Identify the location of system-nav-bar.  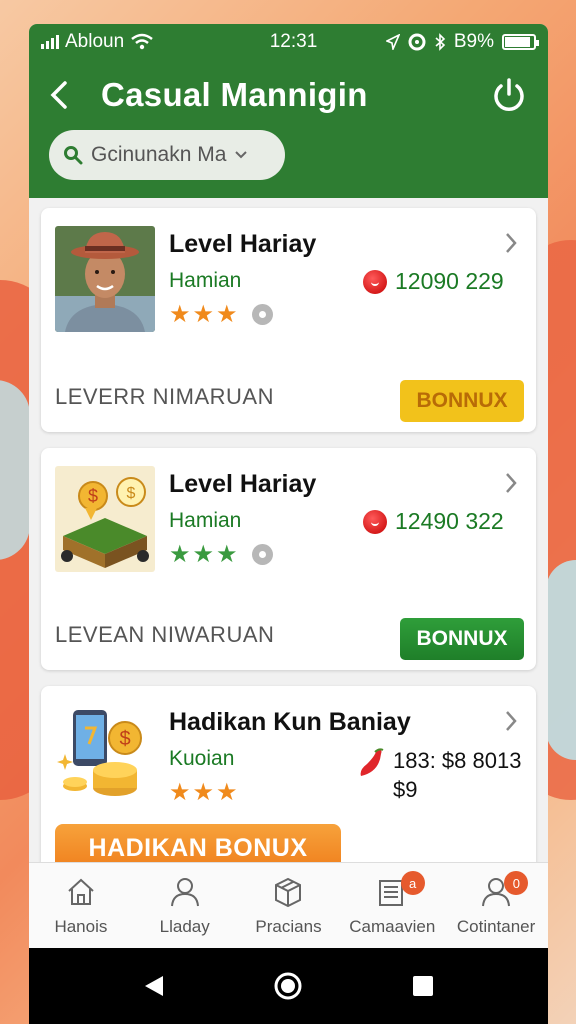
(288, 986).